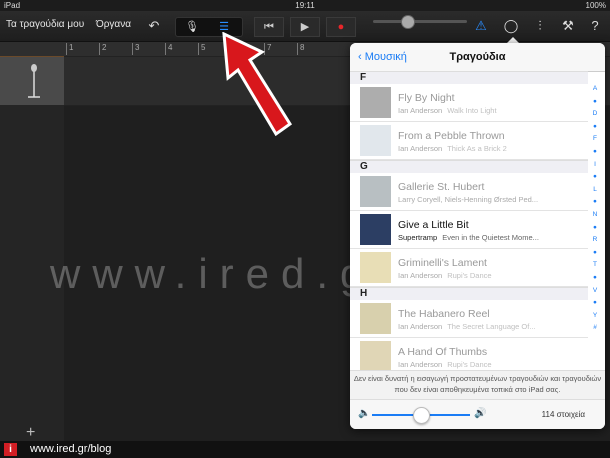 This screenshot has width=610, height=458. Describe the element at coordinates (168, 49) in the screenshot. I see `ruler-mark: 4` at that location.